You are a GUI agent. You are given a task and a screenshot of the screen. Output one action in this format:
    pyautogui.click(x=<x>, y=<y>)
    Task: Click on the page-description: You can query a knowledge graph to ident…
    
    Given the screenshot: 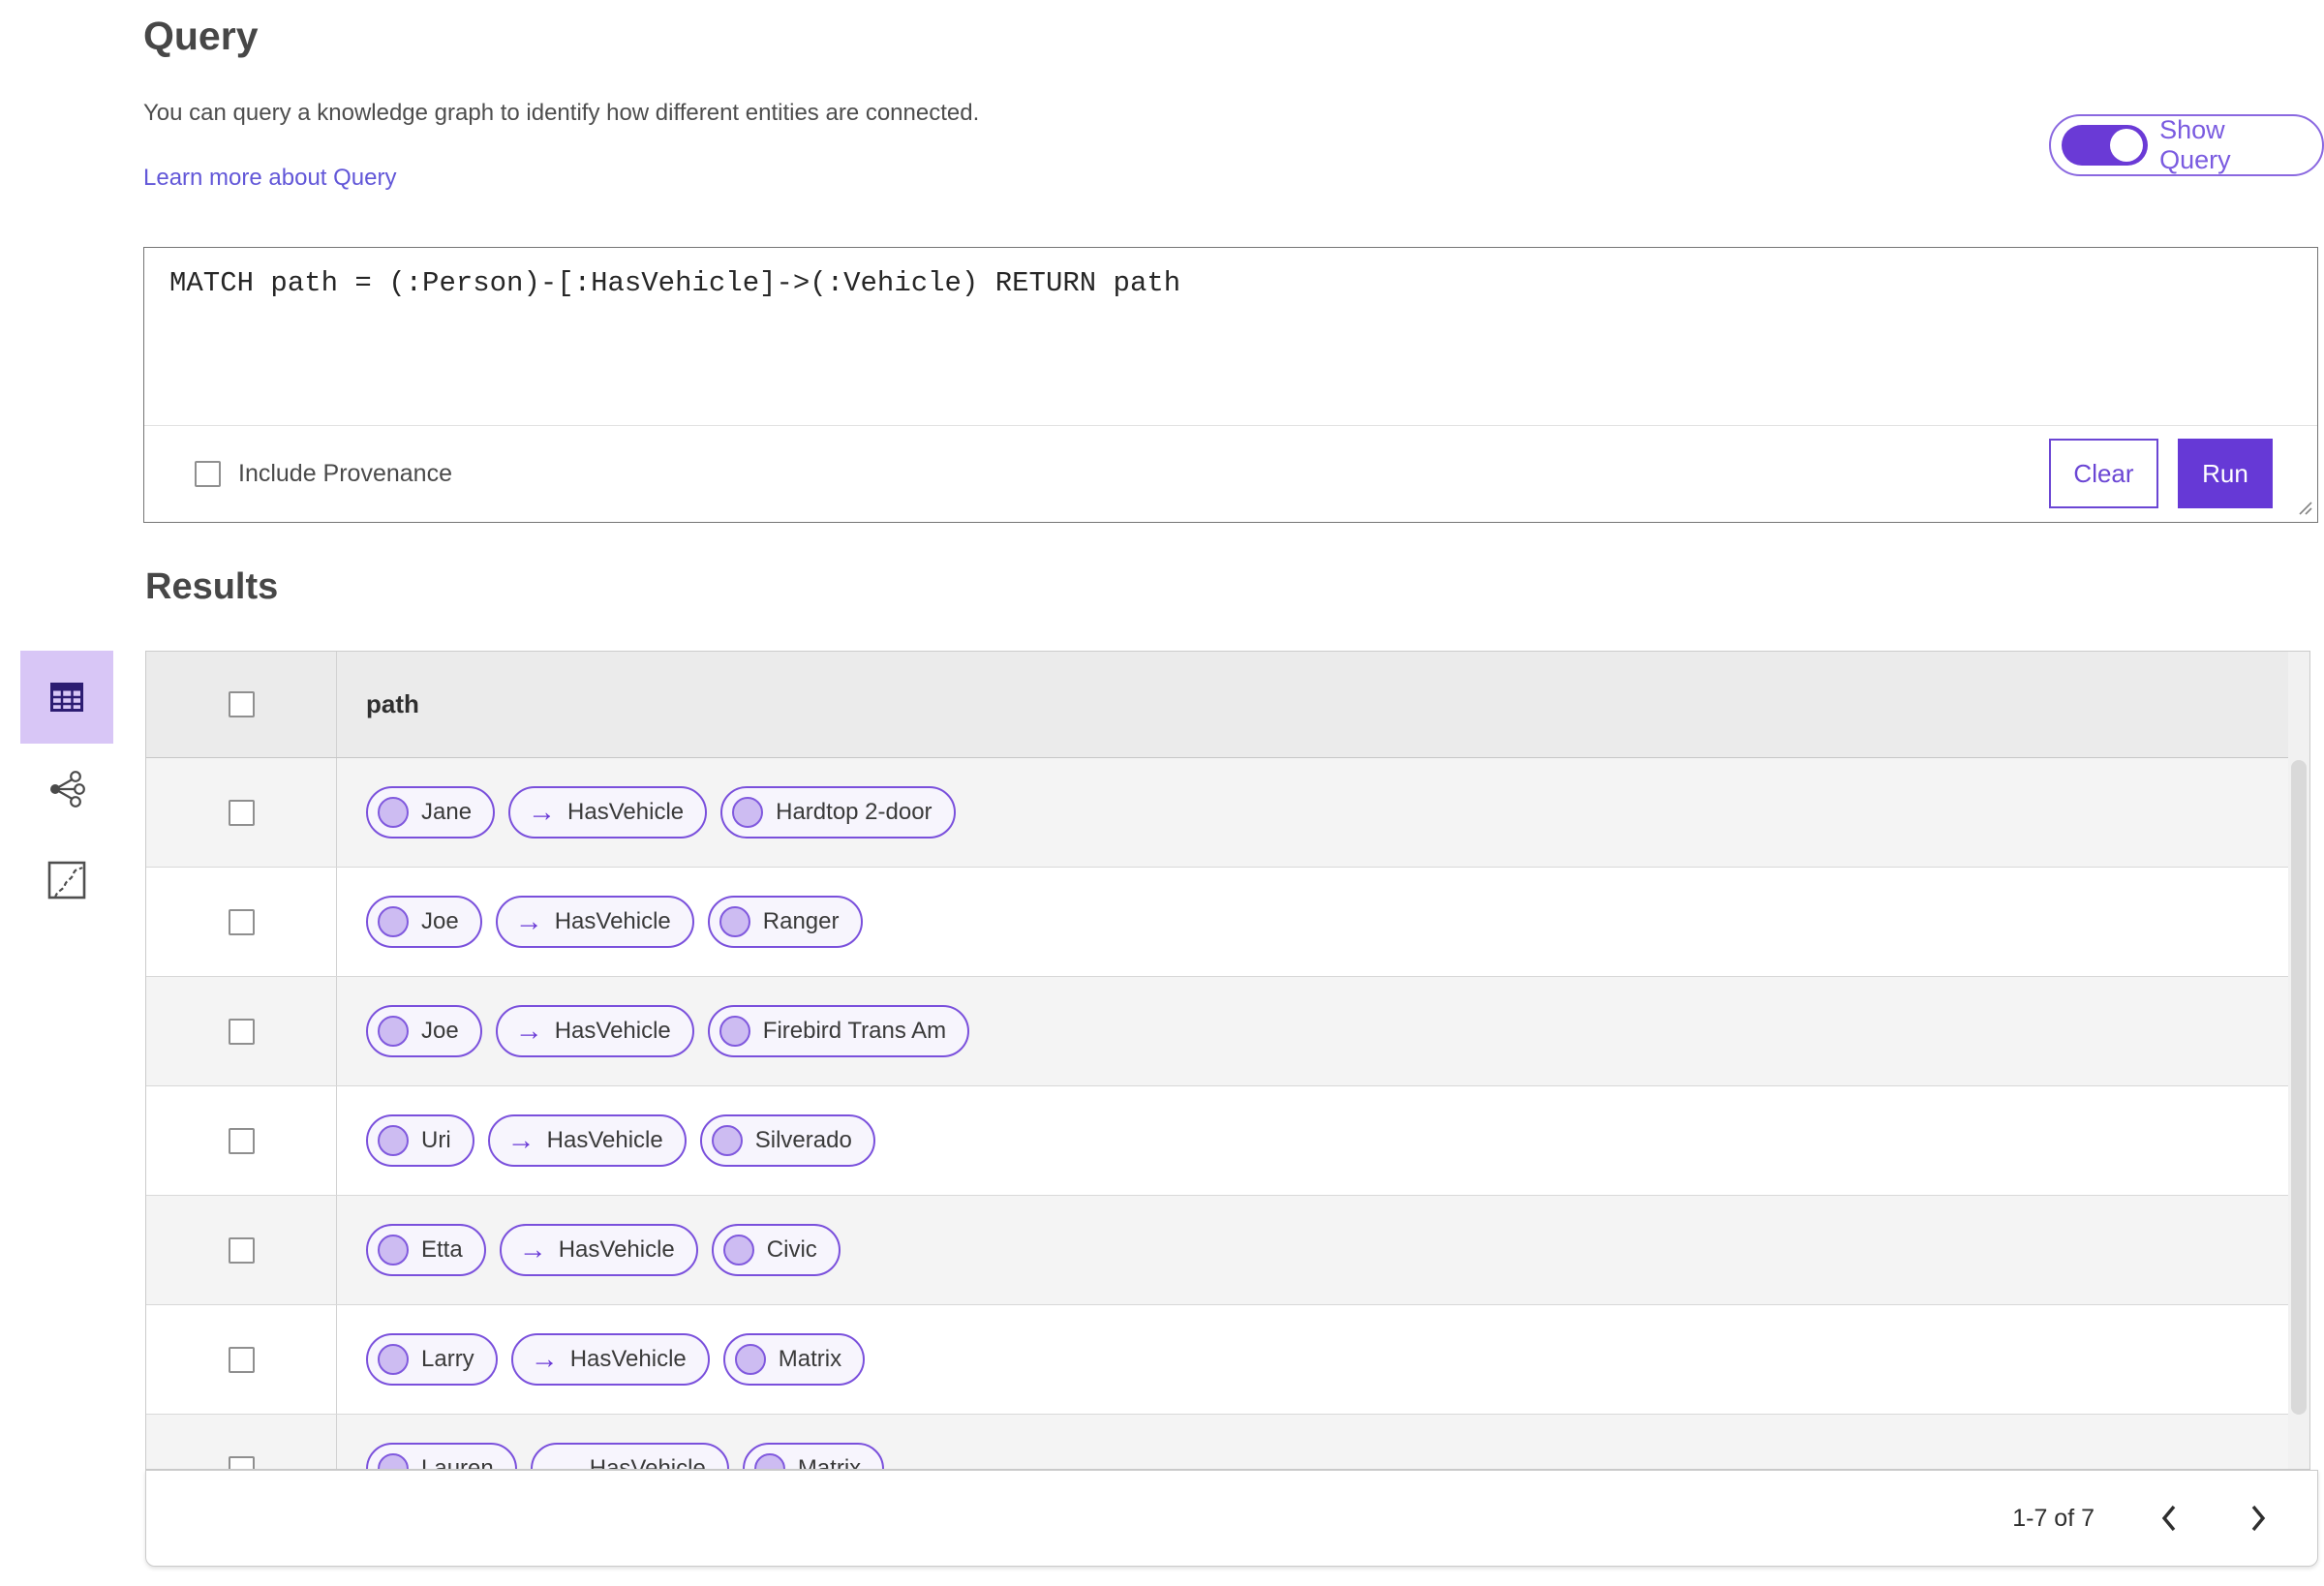 What is the action you would take?
    pyautogui.click(x=561, y=113)
    